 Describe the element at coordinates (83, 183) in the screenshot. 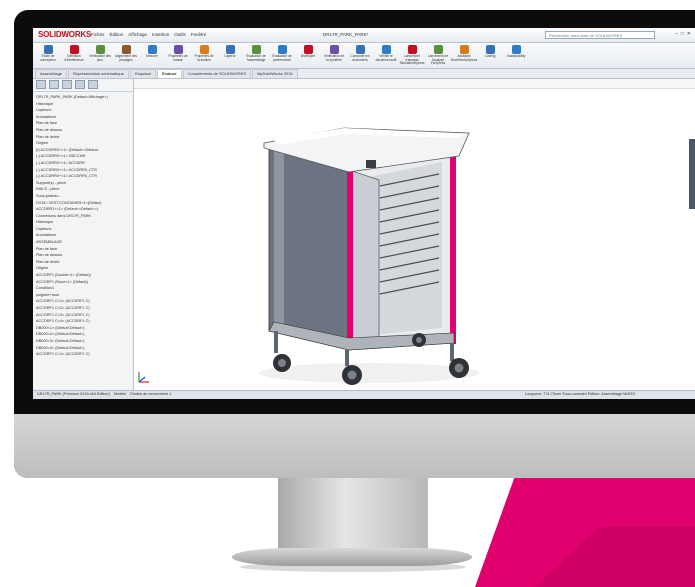

I see `feature-tree-item: Support(s) - pièce` at that location.